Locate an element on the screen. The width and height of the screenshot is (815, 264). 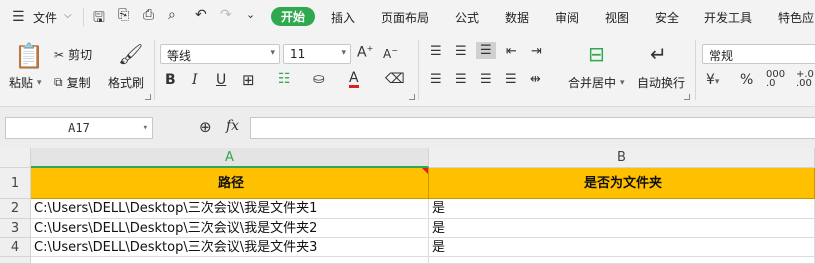
table-cell: C:\Users\DELL\Desktop\三次会议\我是文件夹3 is located at coordinates (230, 247).